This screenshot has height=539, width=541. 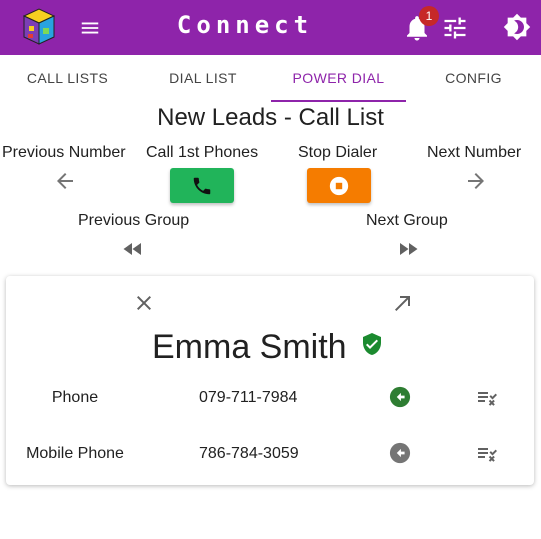 I want to click on phone-row-number: 079-711-7984, so click(x=248, y=398).